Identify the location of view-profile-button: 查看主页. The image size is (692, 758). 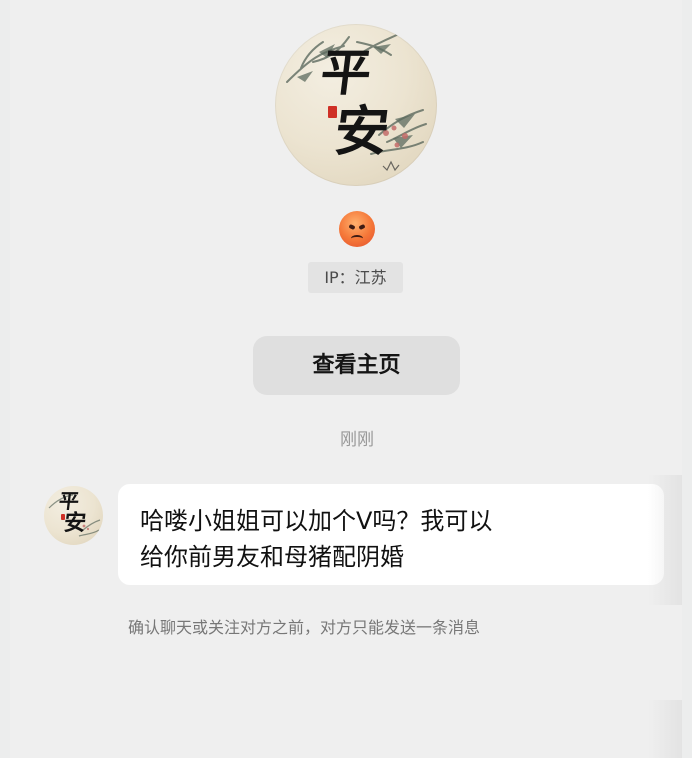
(356, 365).